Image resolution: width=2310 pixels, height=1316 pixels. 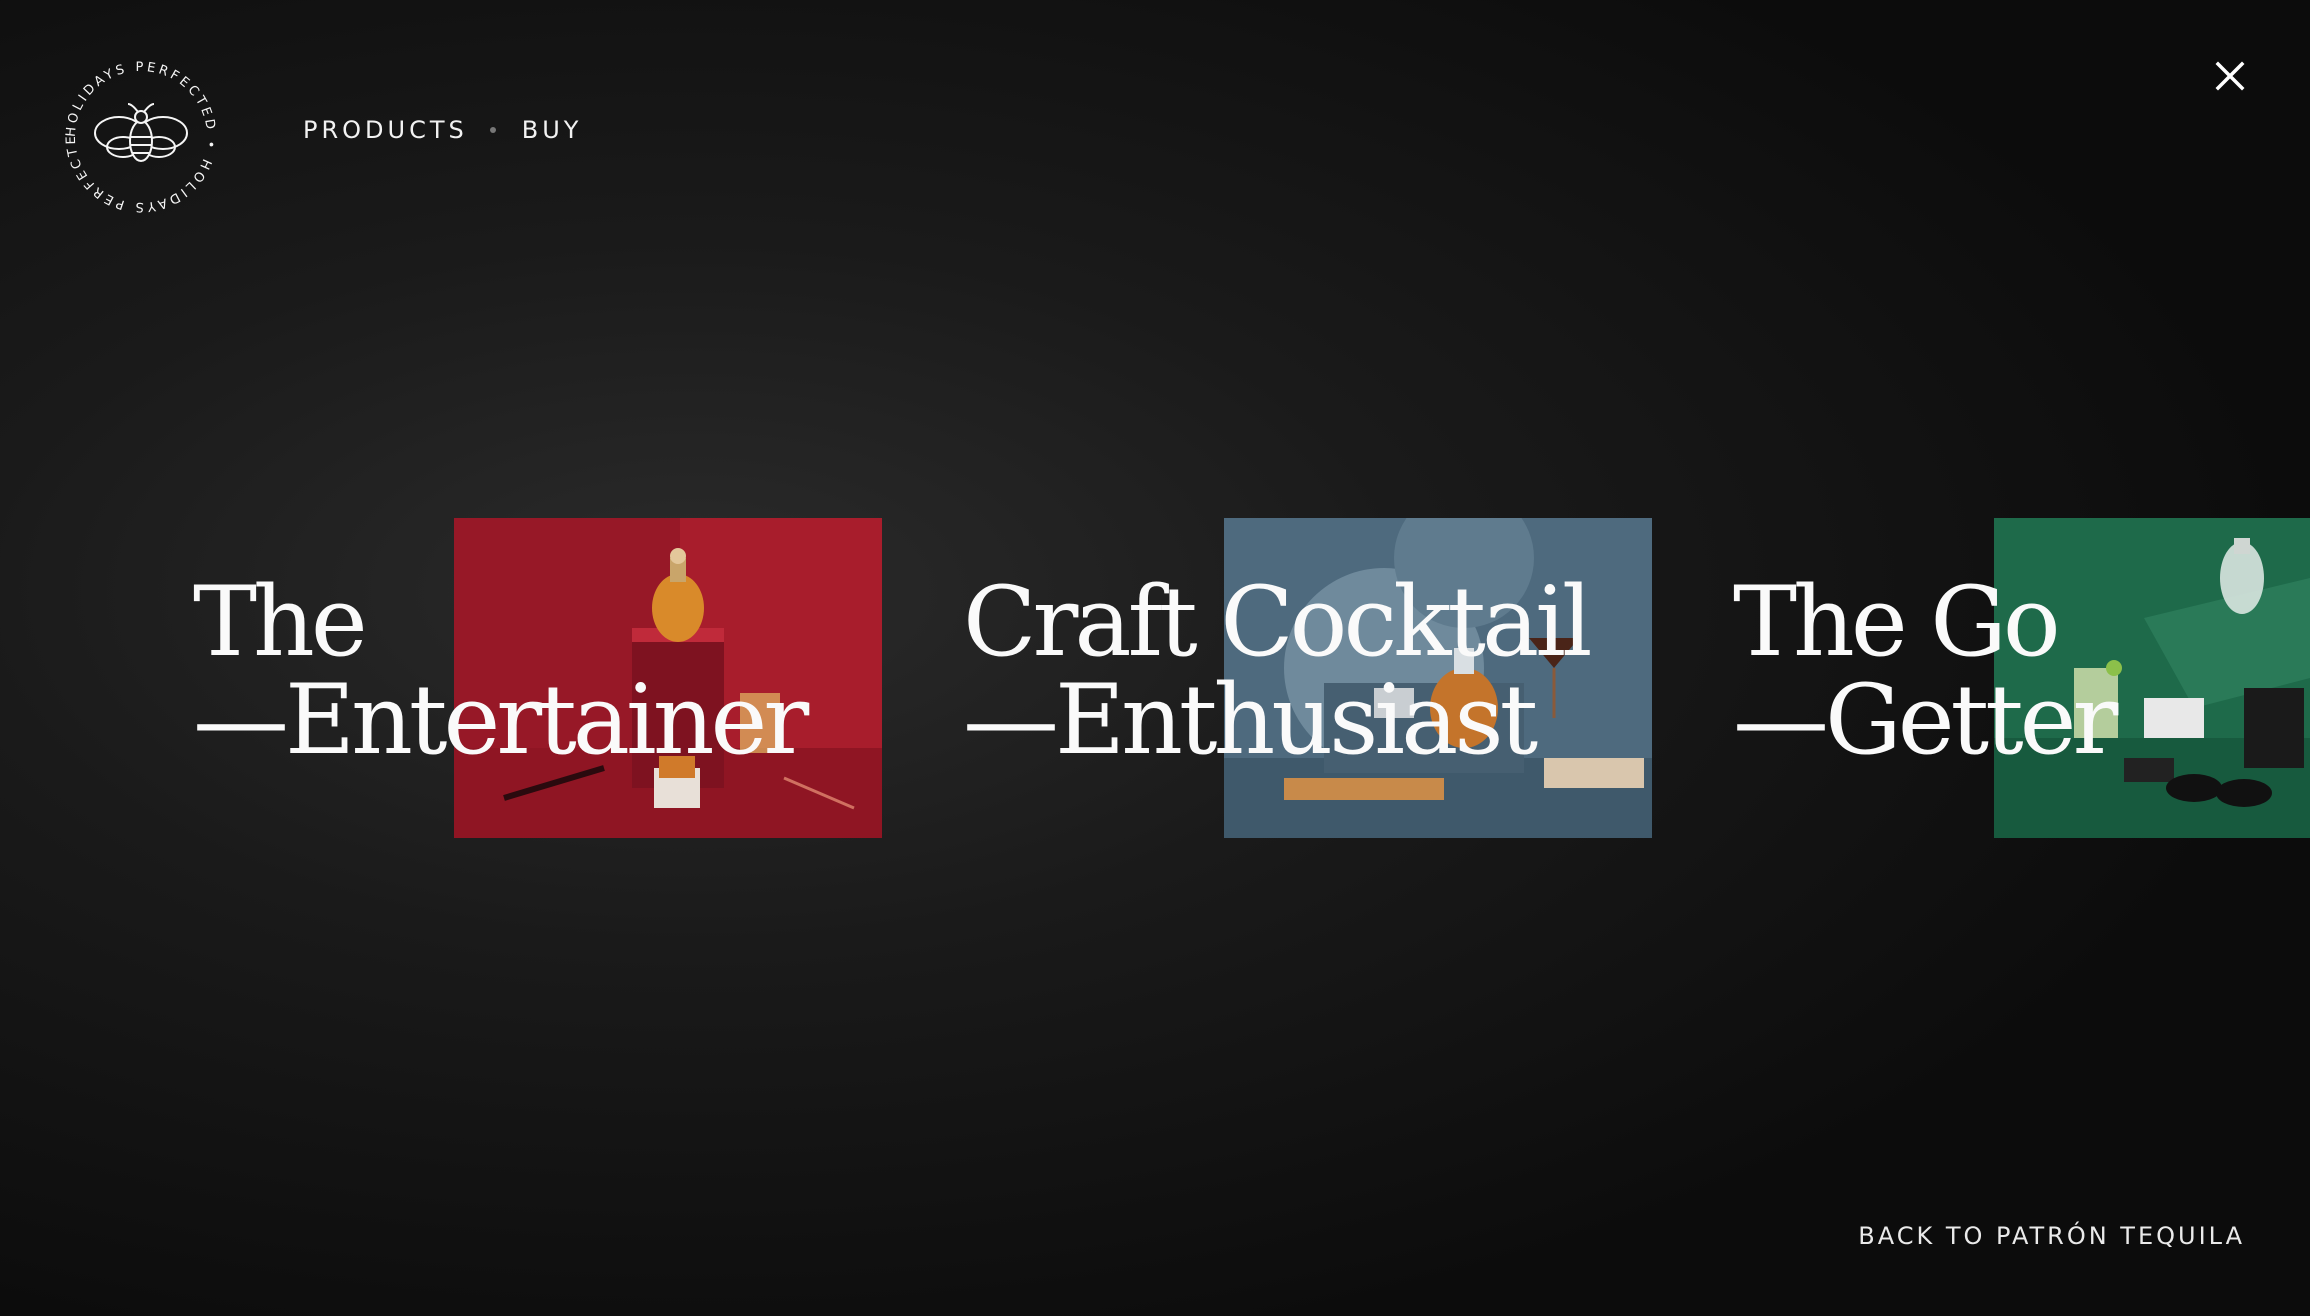 I want to click on cocktail-enthusiast-title-line2: —Enthusiast, so click(x=1250, y=720).